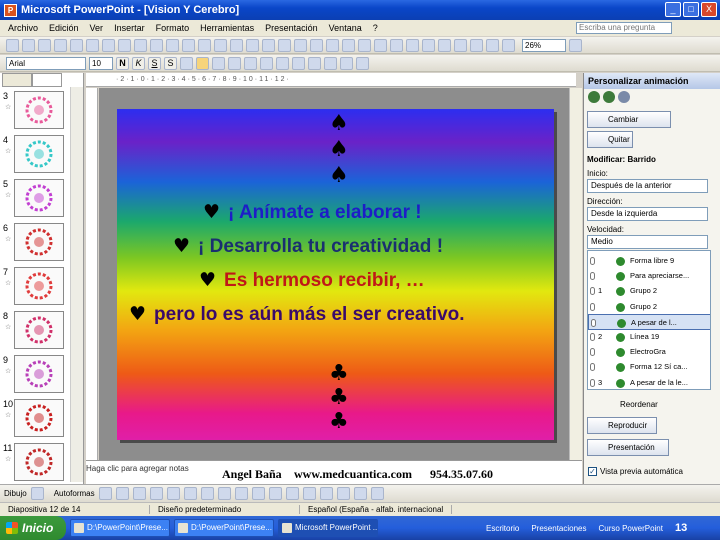 The width and height of the screenshot is (720, 540). Describe the element at coordinates (129, 28) in the screenshot. I see `menu-insertar: Insertar` at that location.